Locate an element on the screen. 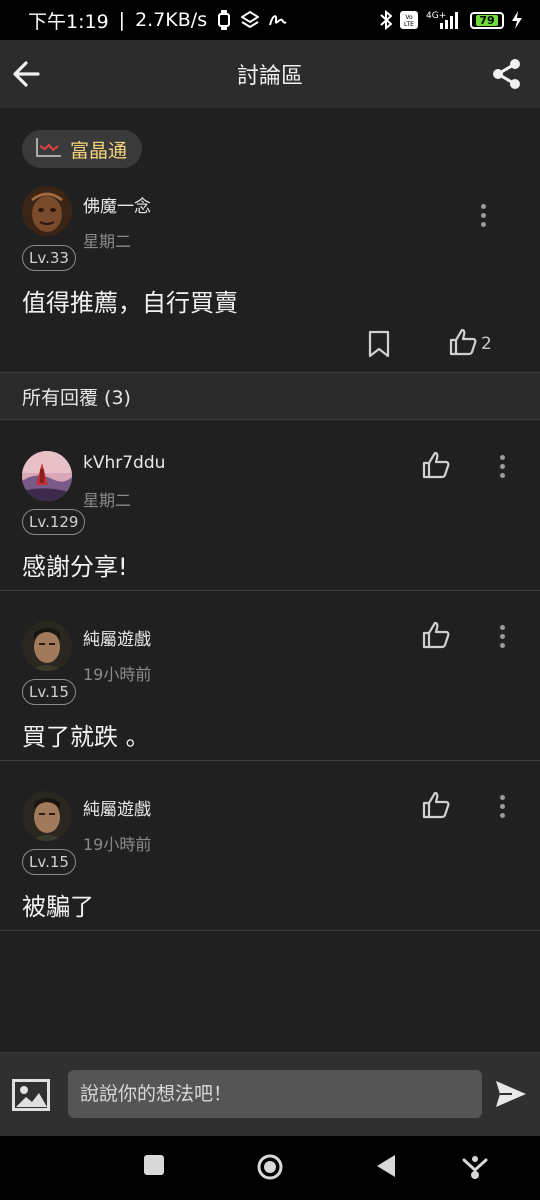  back-arrow-icon is located at coordinates (27, 74).